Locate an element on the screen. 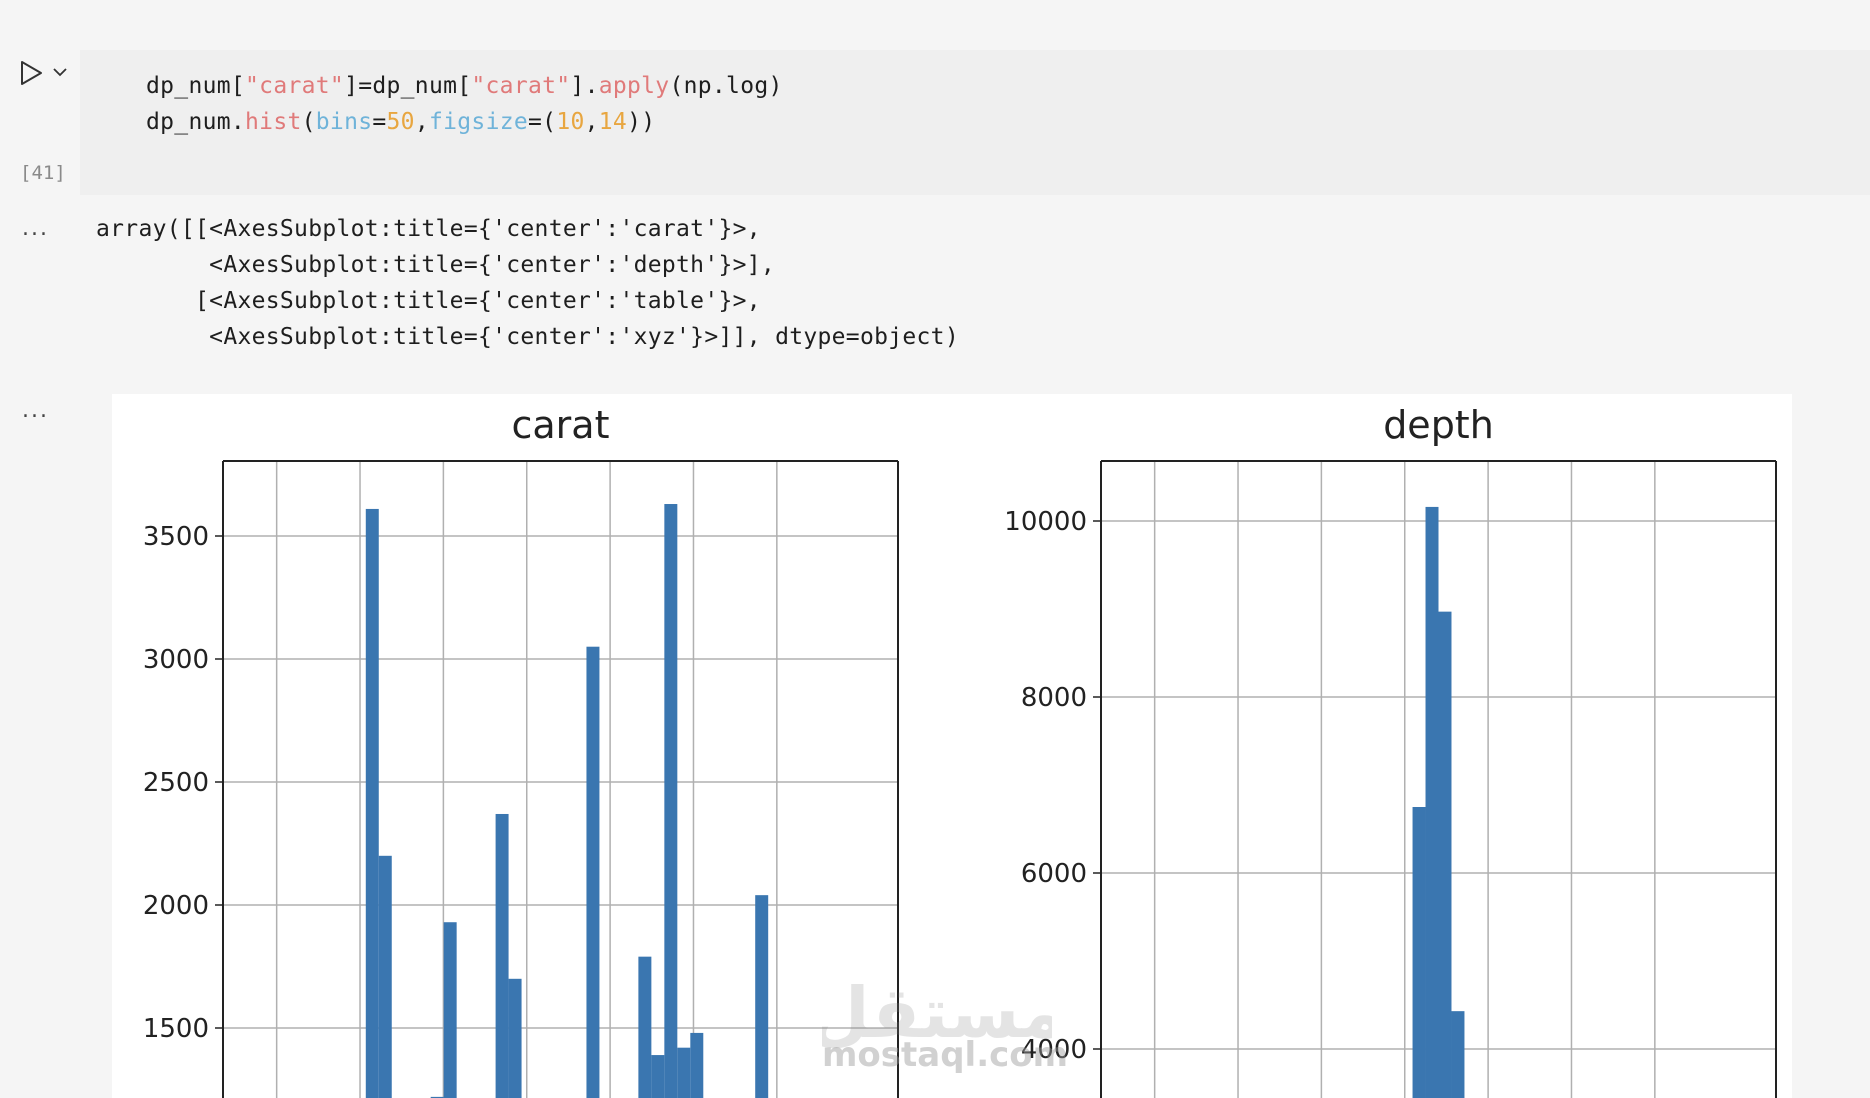 The width and height of the screenshot is (1870, 1098). code-token: 10 is located at coordinates (570, 122).